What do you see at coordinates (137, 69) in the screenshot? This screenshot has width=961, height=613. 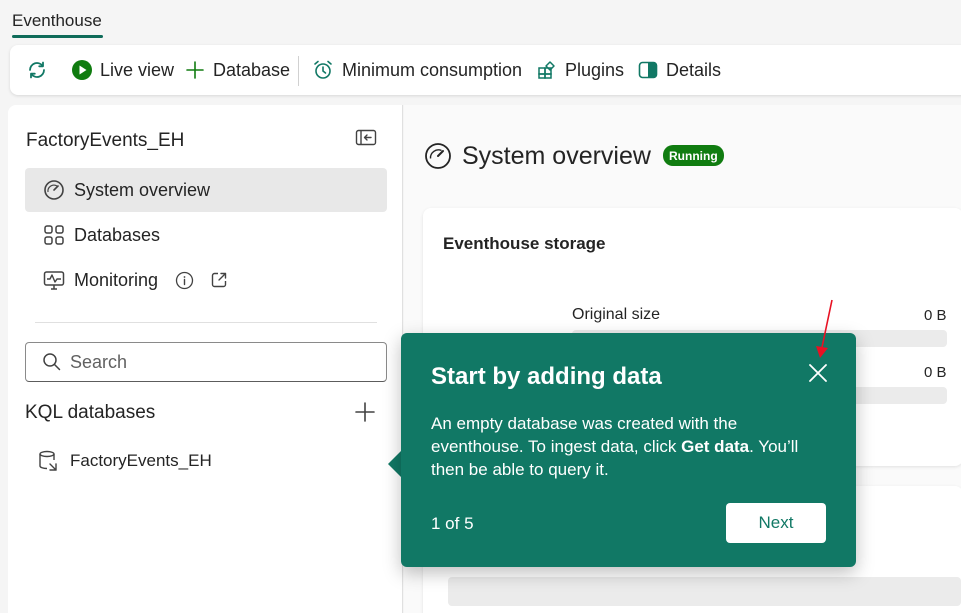 I see `live-view-label: Live view` at bounding box center [137, 69].